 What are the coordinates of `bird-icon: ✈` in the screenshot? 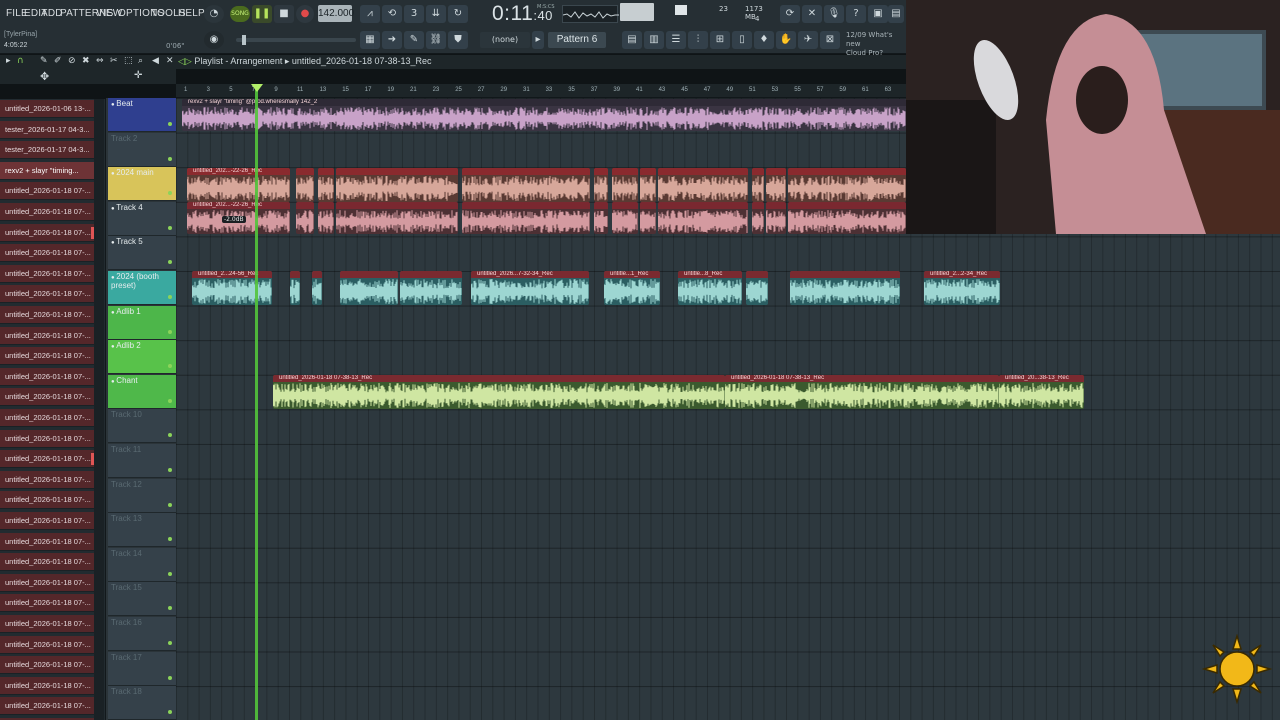 It's located at (808, 40).